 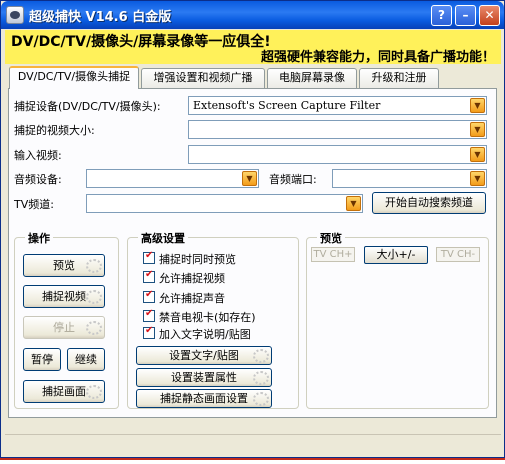 I want to click on bottom-divider, so click(x=252, y=459).